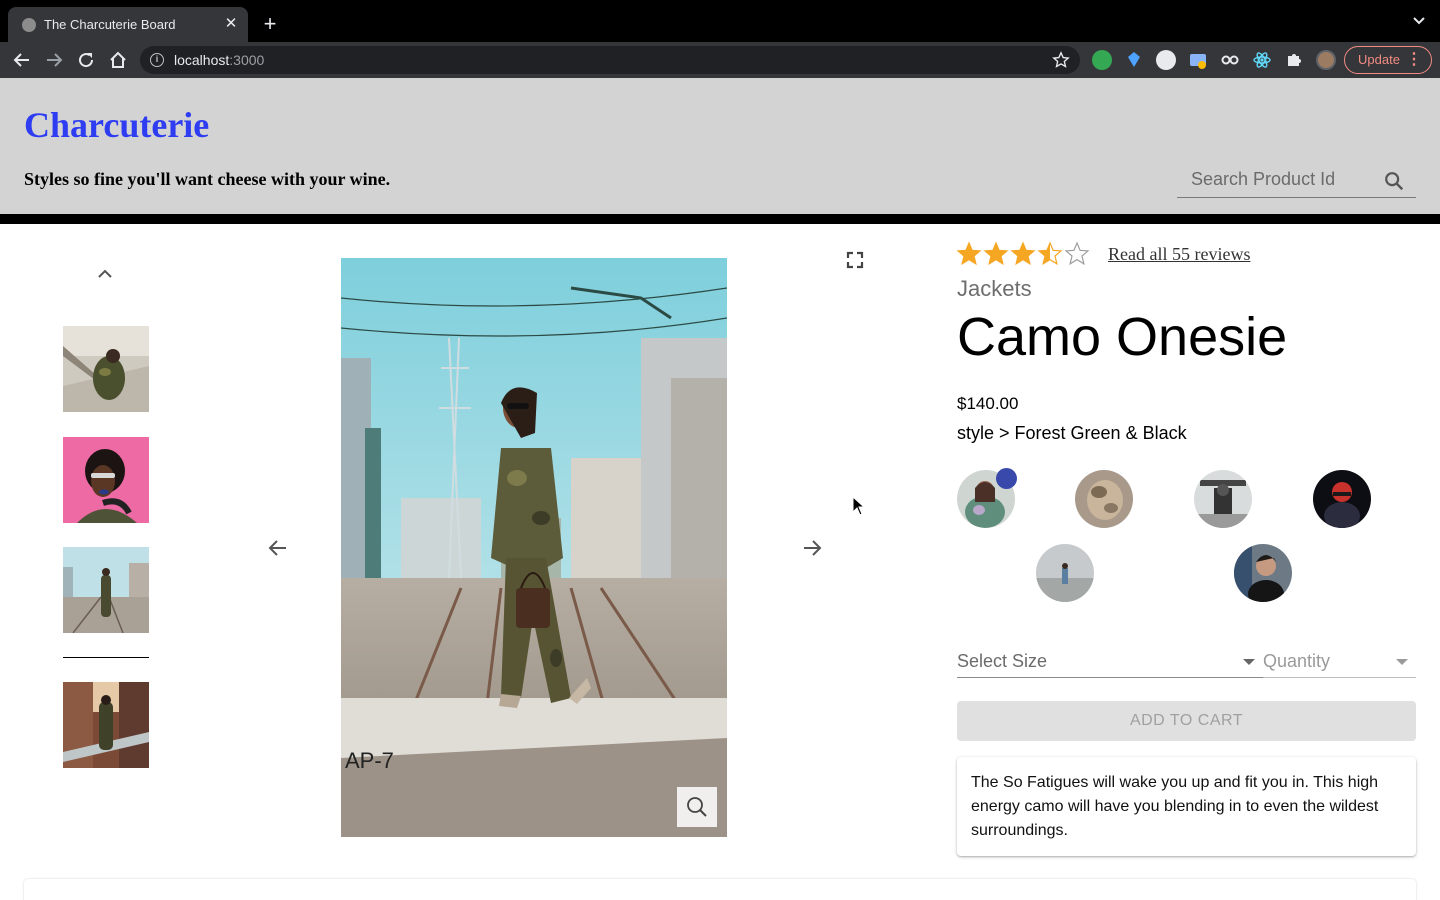 This screenshot has width=1440, height=900. Describe the element at coordinates (29, 25) in the screenshot. I see `globe-icon` at that location.